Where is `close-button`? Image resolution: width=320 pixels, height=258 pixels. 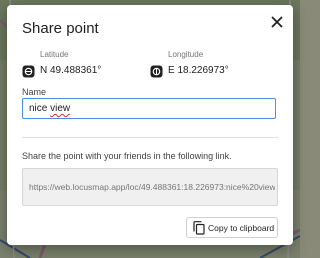 close-button is located at coordinates (277, 22).